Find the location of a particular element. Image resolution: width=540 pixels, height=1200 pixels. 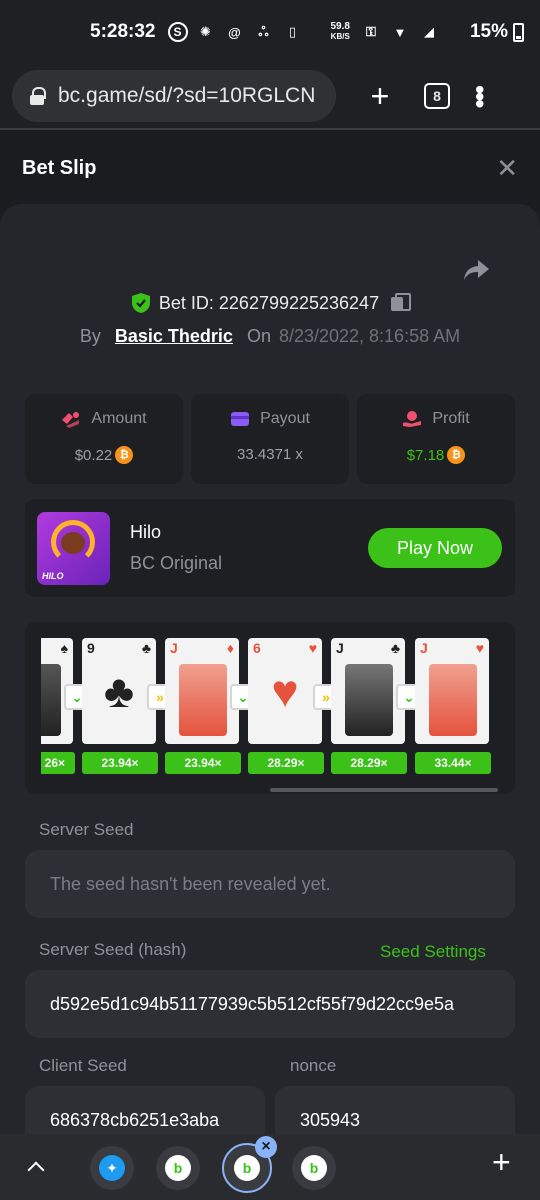

new-tab-button: + is located at coordinates (380, 96).